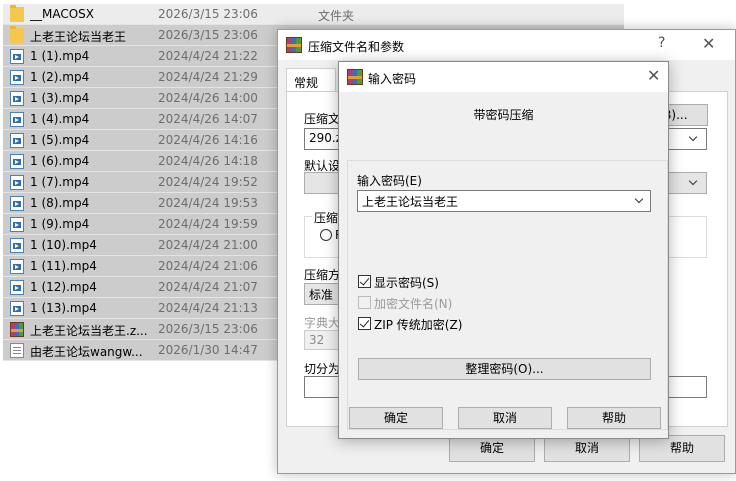 This screenshot has width=736, height=481. Describe the element at coordinates (322, 119) in the screenshot. I see `archive-name-label: 压缩文` at that location.